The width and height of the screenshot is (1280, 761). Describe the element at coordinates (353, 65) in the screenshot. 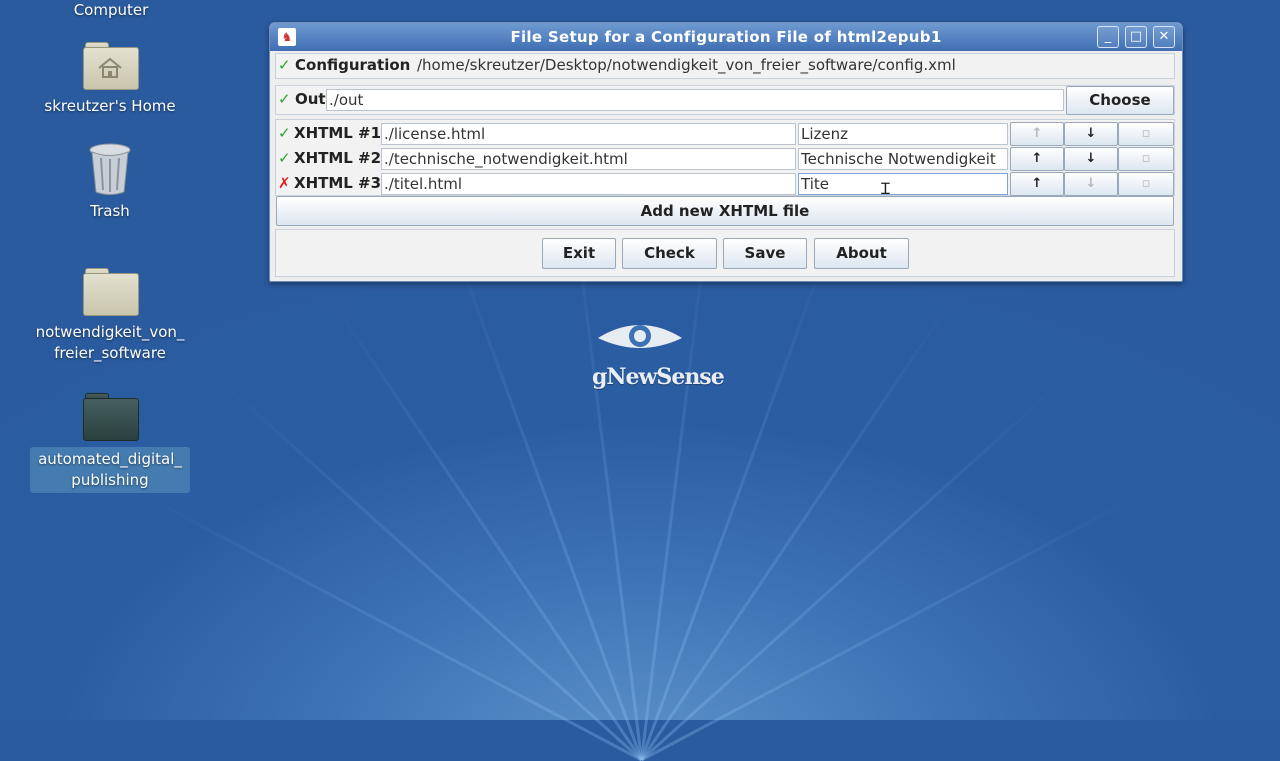

I see `configuration-label: Configuration` at that location.